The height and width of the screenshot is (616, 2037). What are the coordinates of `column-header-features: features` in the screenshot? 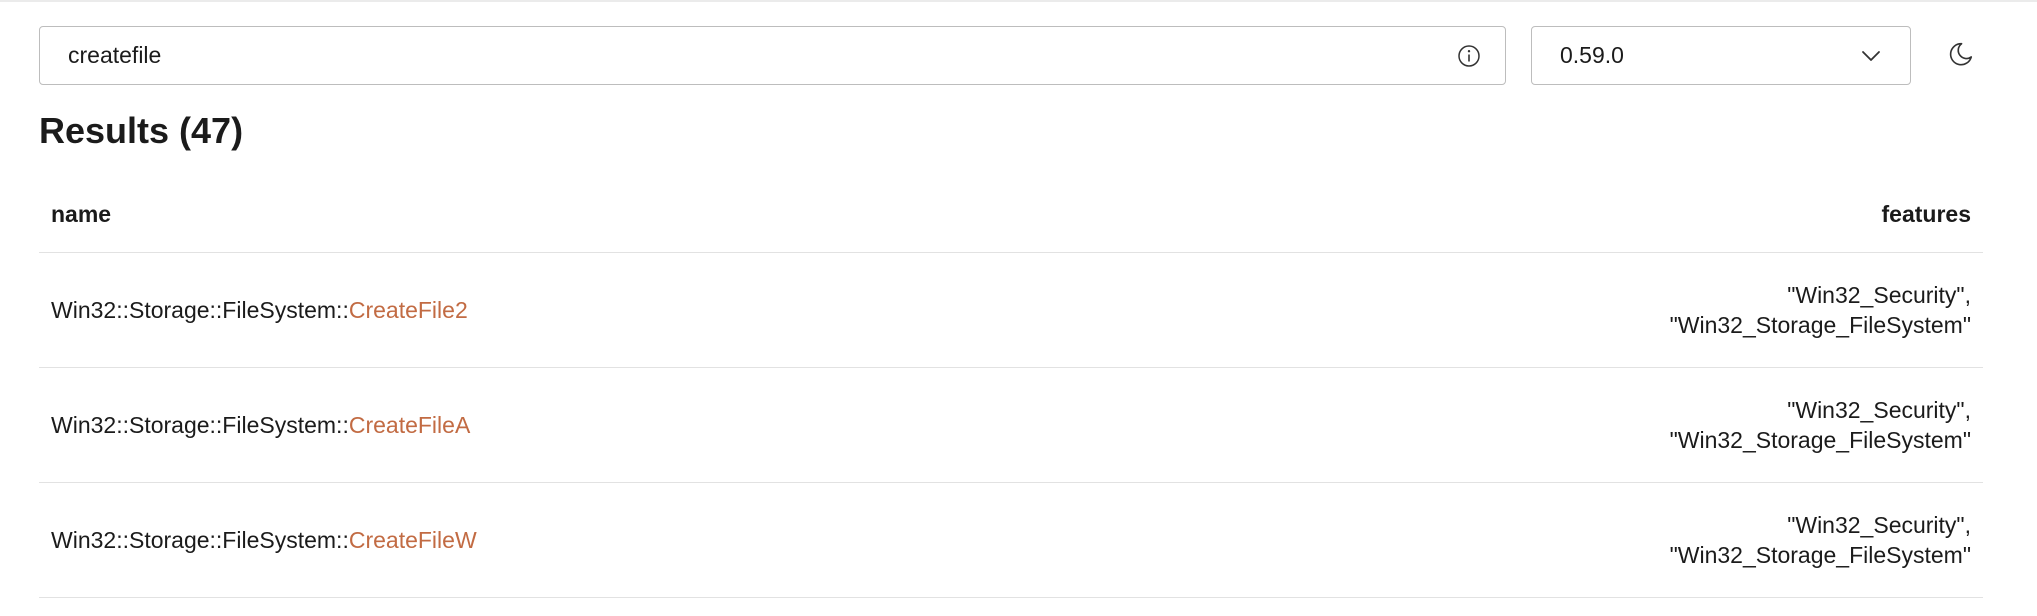 It's located at (1926, 214).